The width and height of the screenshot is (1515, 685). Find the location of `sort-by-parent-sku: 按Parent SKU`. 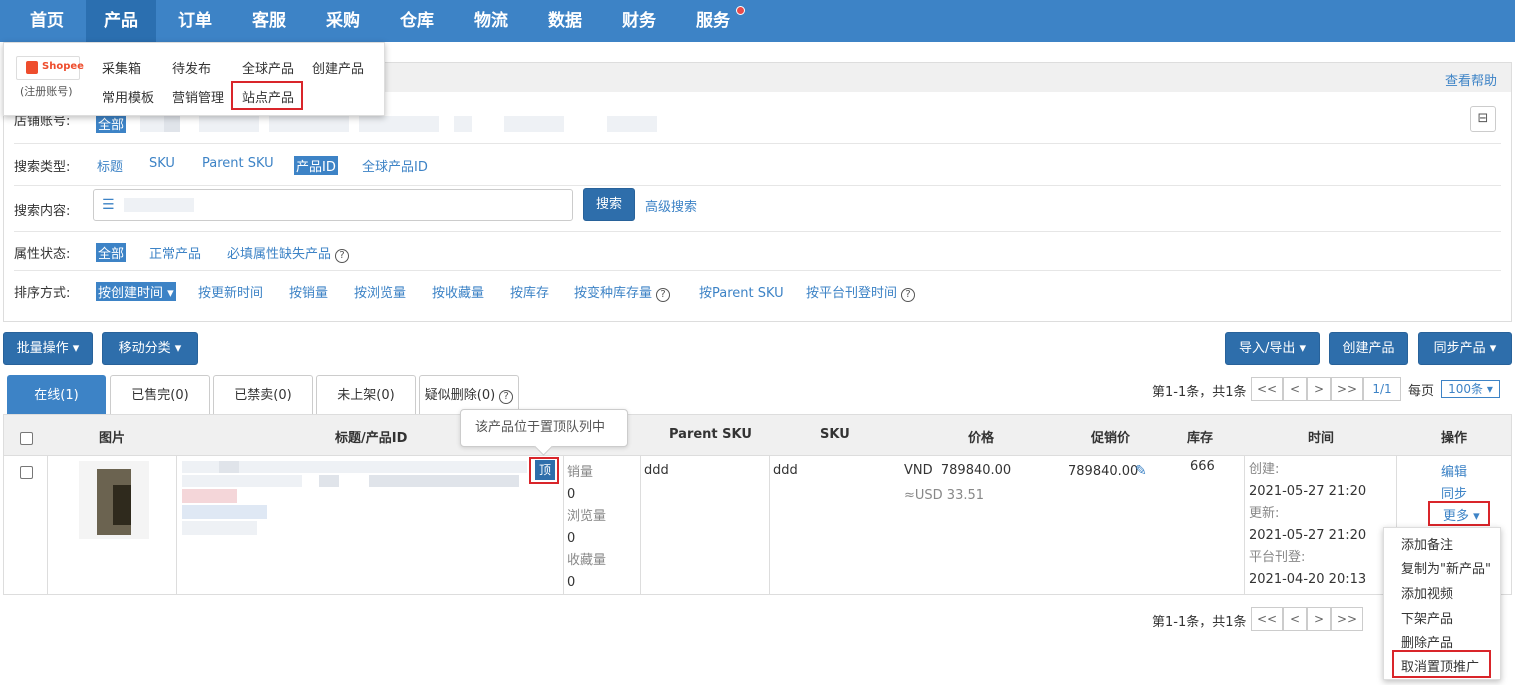

sort-by-parent-sku: 按Parent SKU is located at coordinates (741, 291).